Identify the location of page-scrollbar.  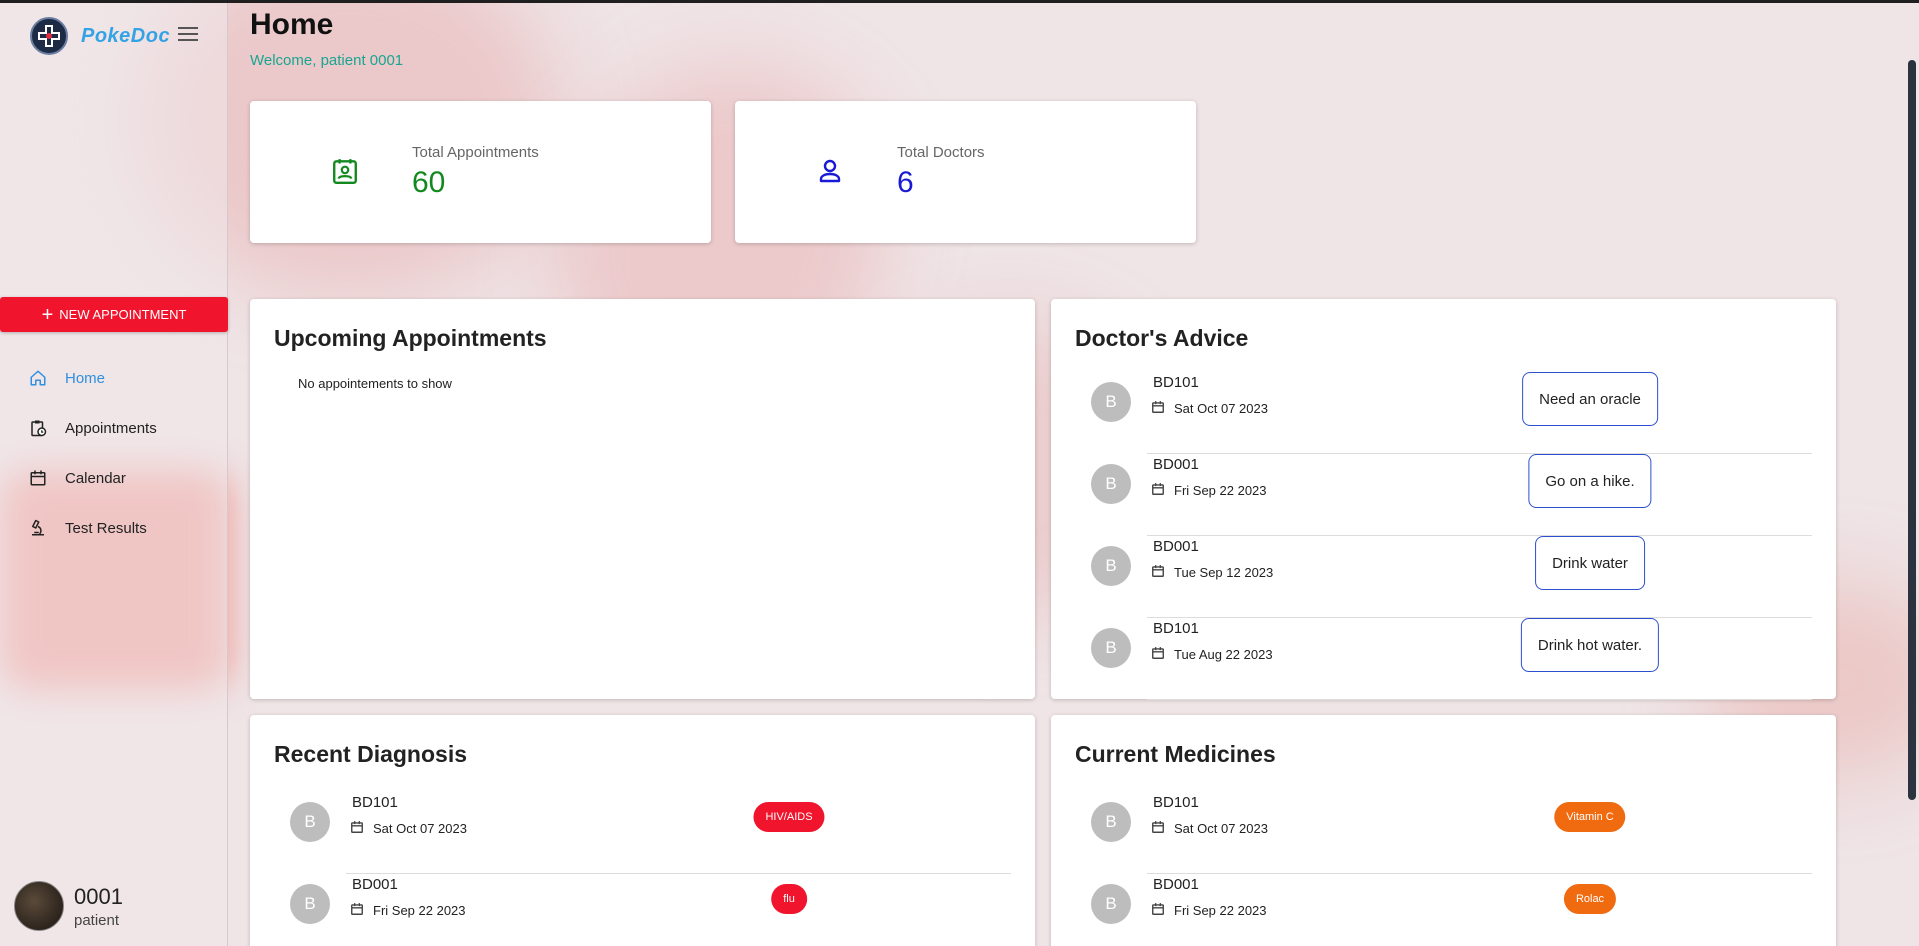
(1912, 430).